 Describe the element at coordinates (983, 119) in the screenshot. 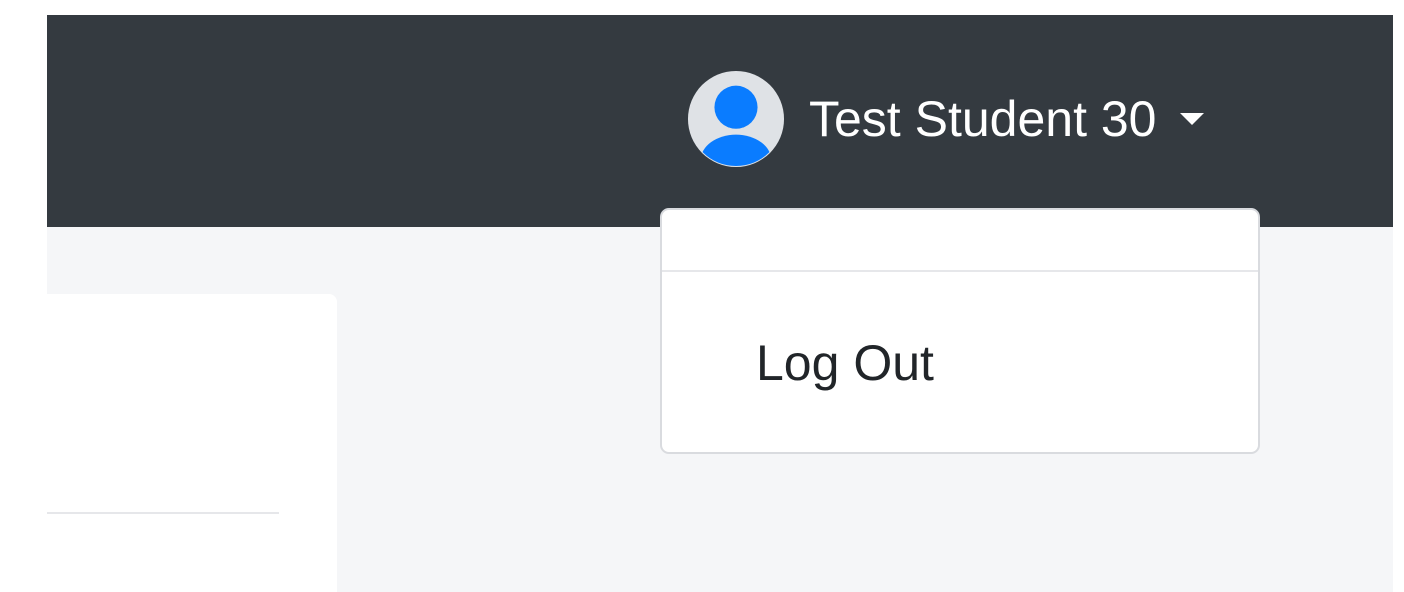

I see `user-name-label: Test Student 30` at that location.